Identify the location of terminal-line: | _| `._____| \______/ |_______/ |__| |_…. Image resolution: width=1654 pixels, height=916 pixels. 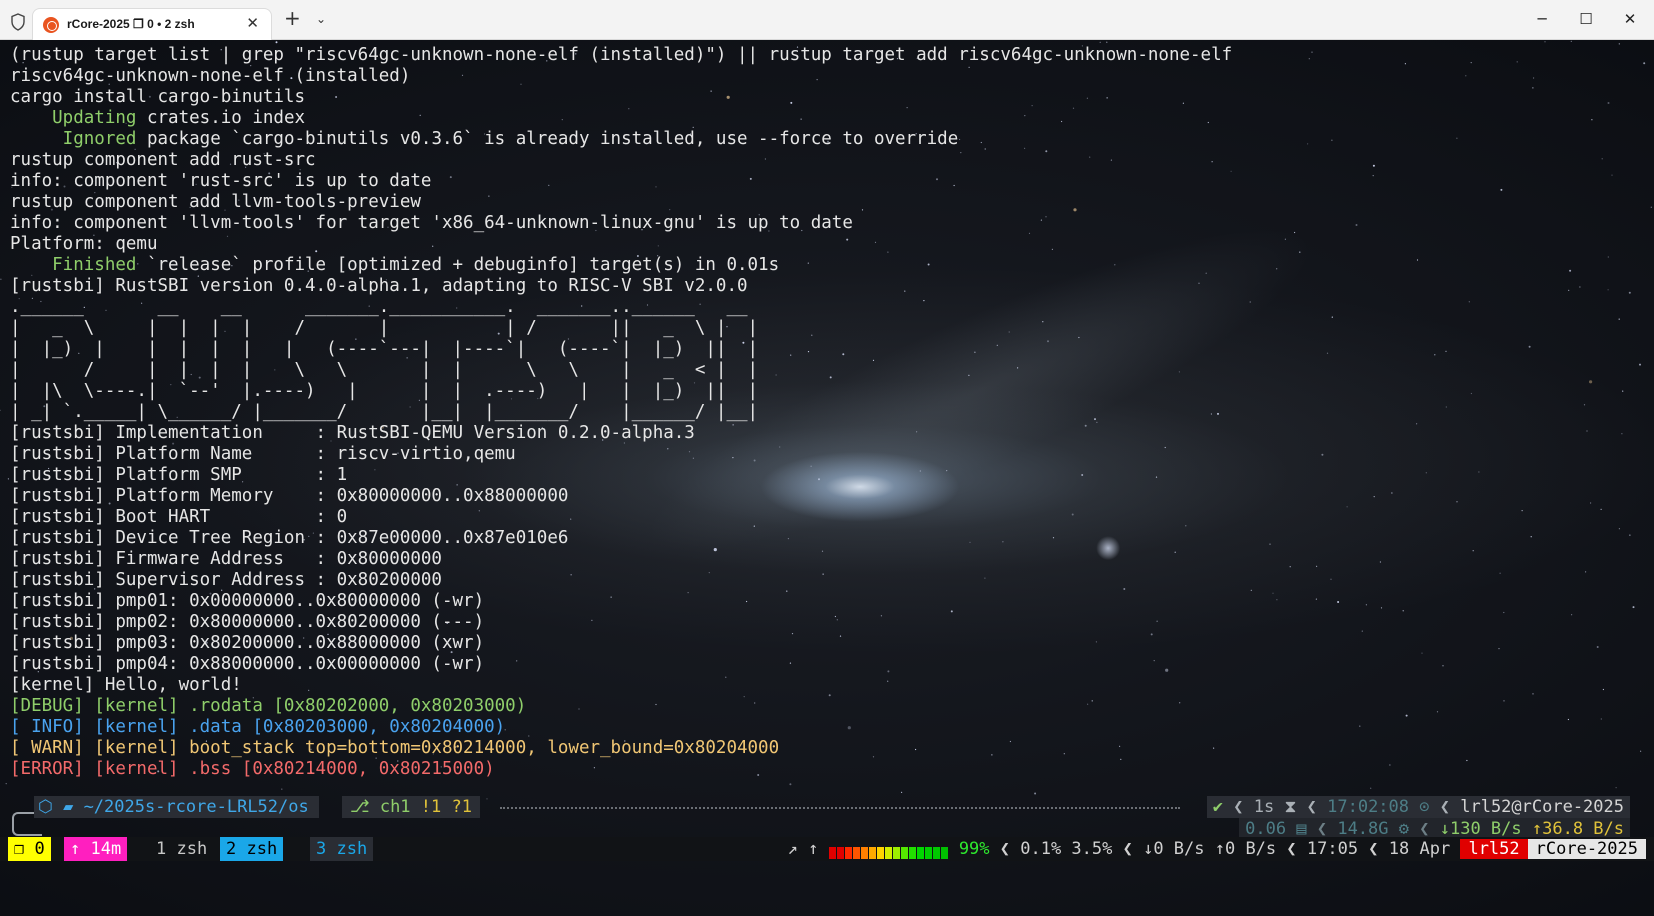
(384, 412).